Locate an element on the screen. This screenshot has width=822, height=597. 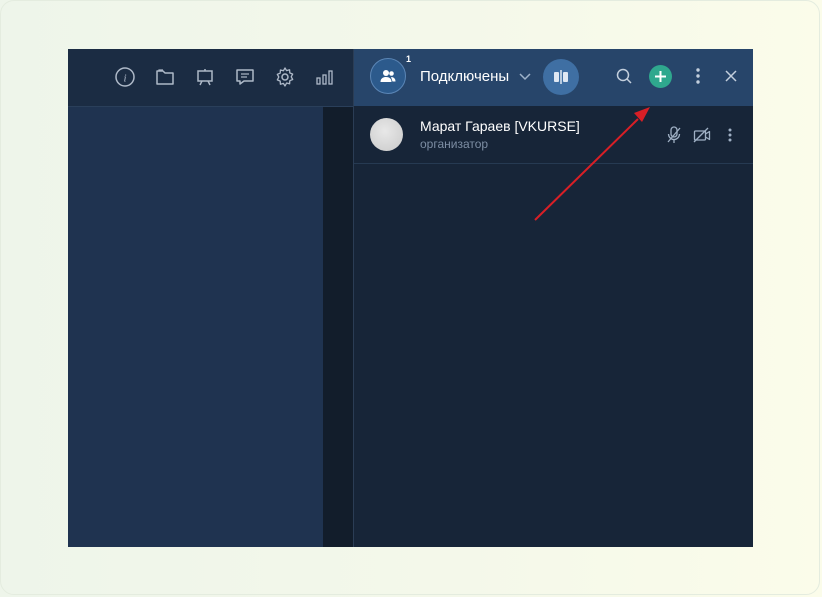
participants-toggle-button is located at coordinates (388, 76).